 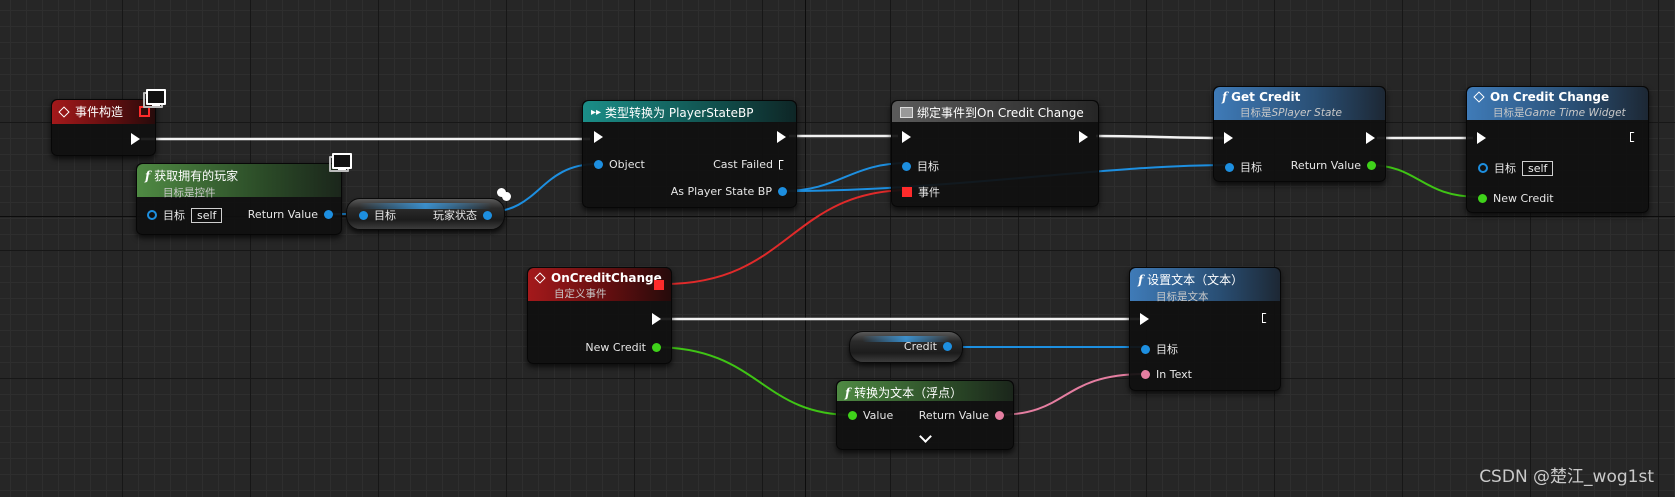 I want to click on delegate-out-pin, so click(x=659, y=285).